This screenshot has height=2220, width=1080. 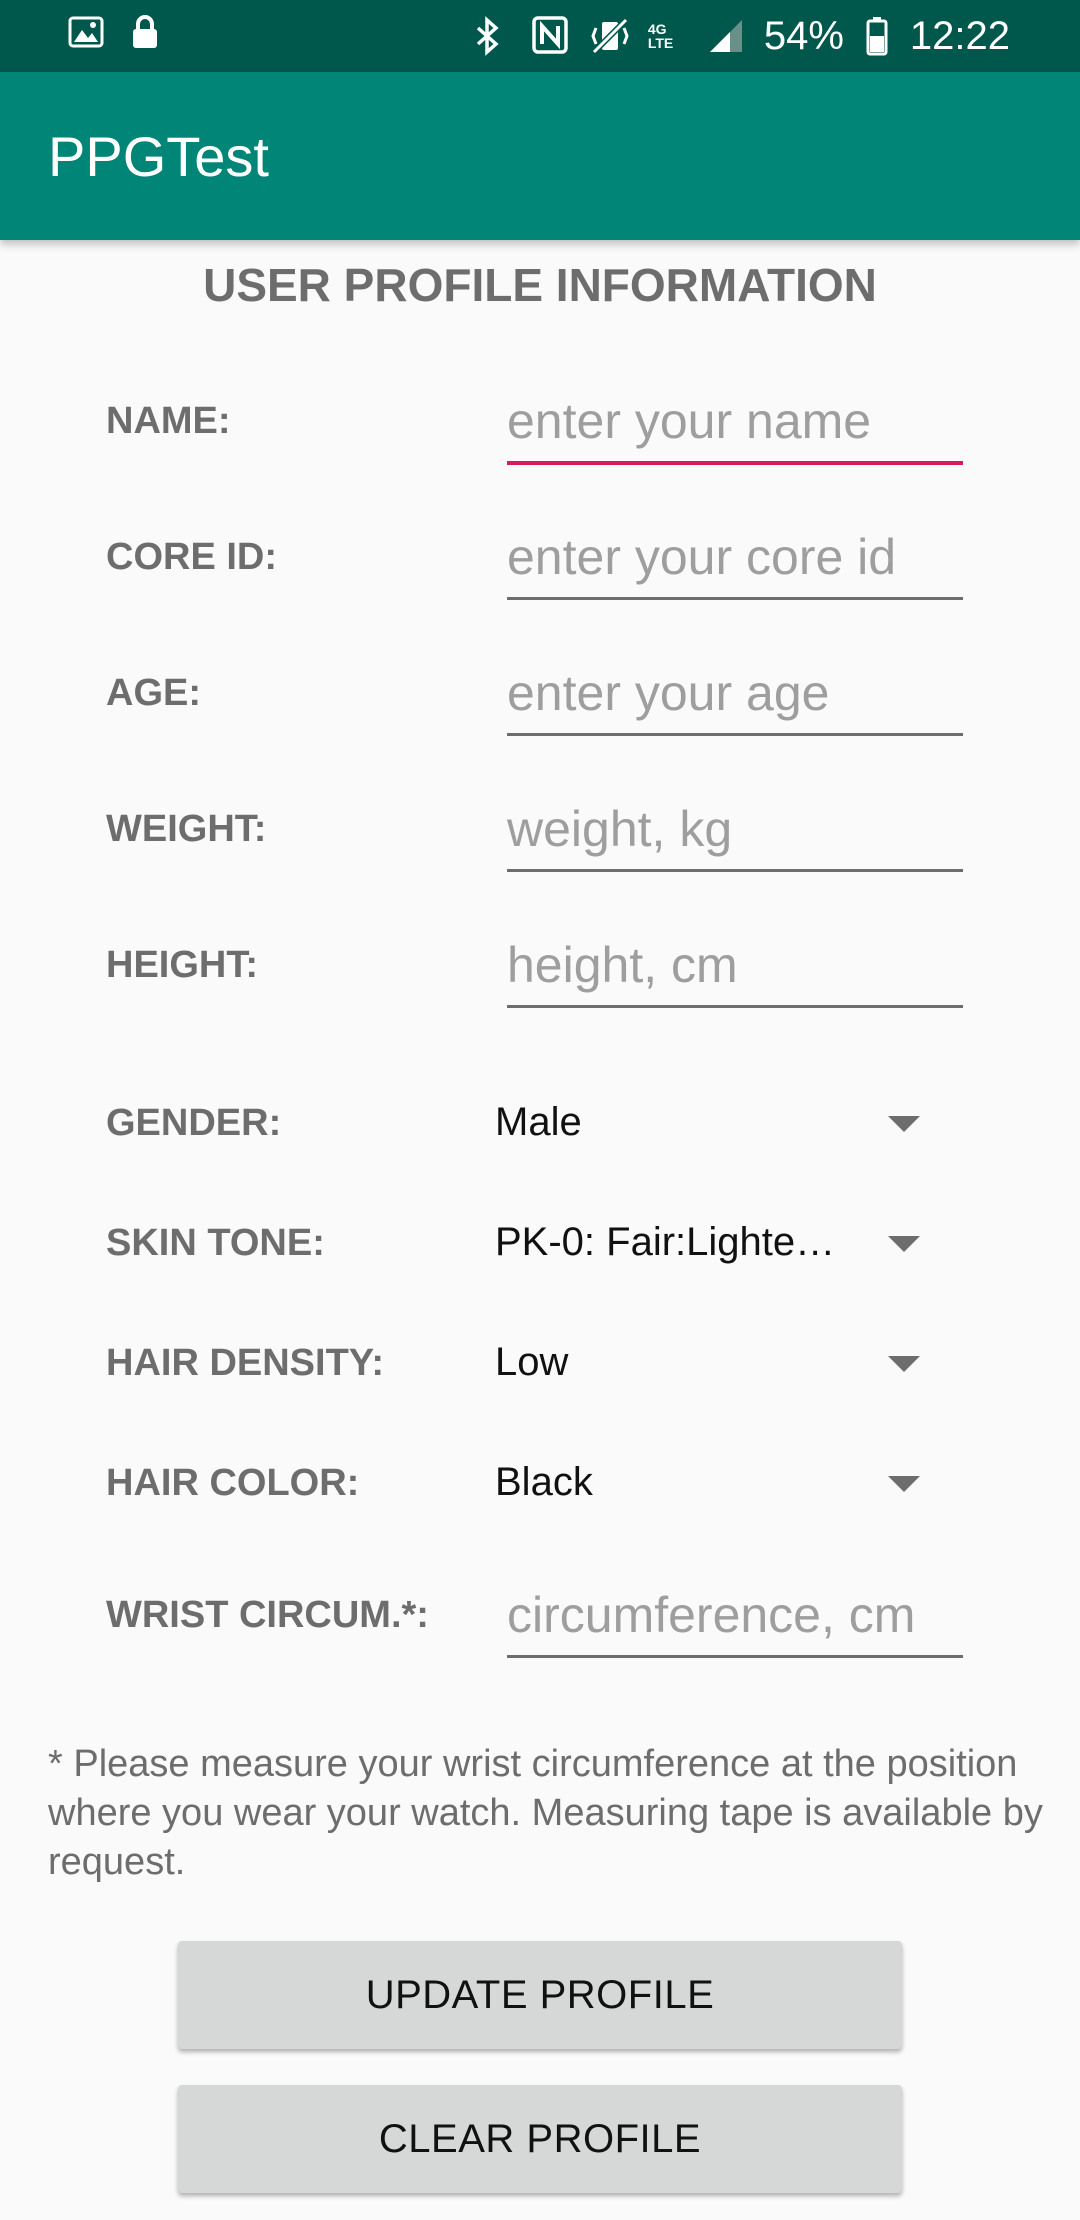 What do you see at coordinates (153, 693) in the screenshot?
I see `age-label: AGE:` at bounding box center [153, 693].